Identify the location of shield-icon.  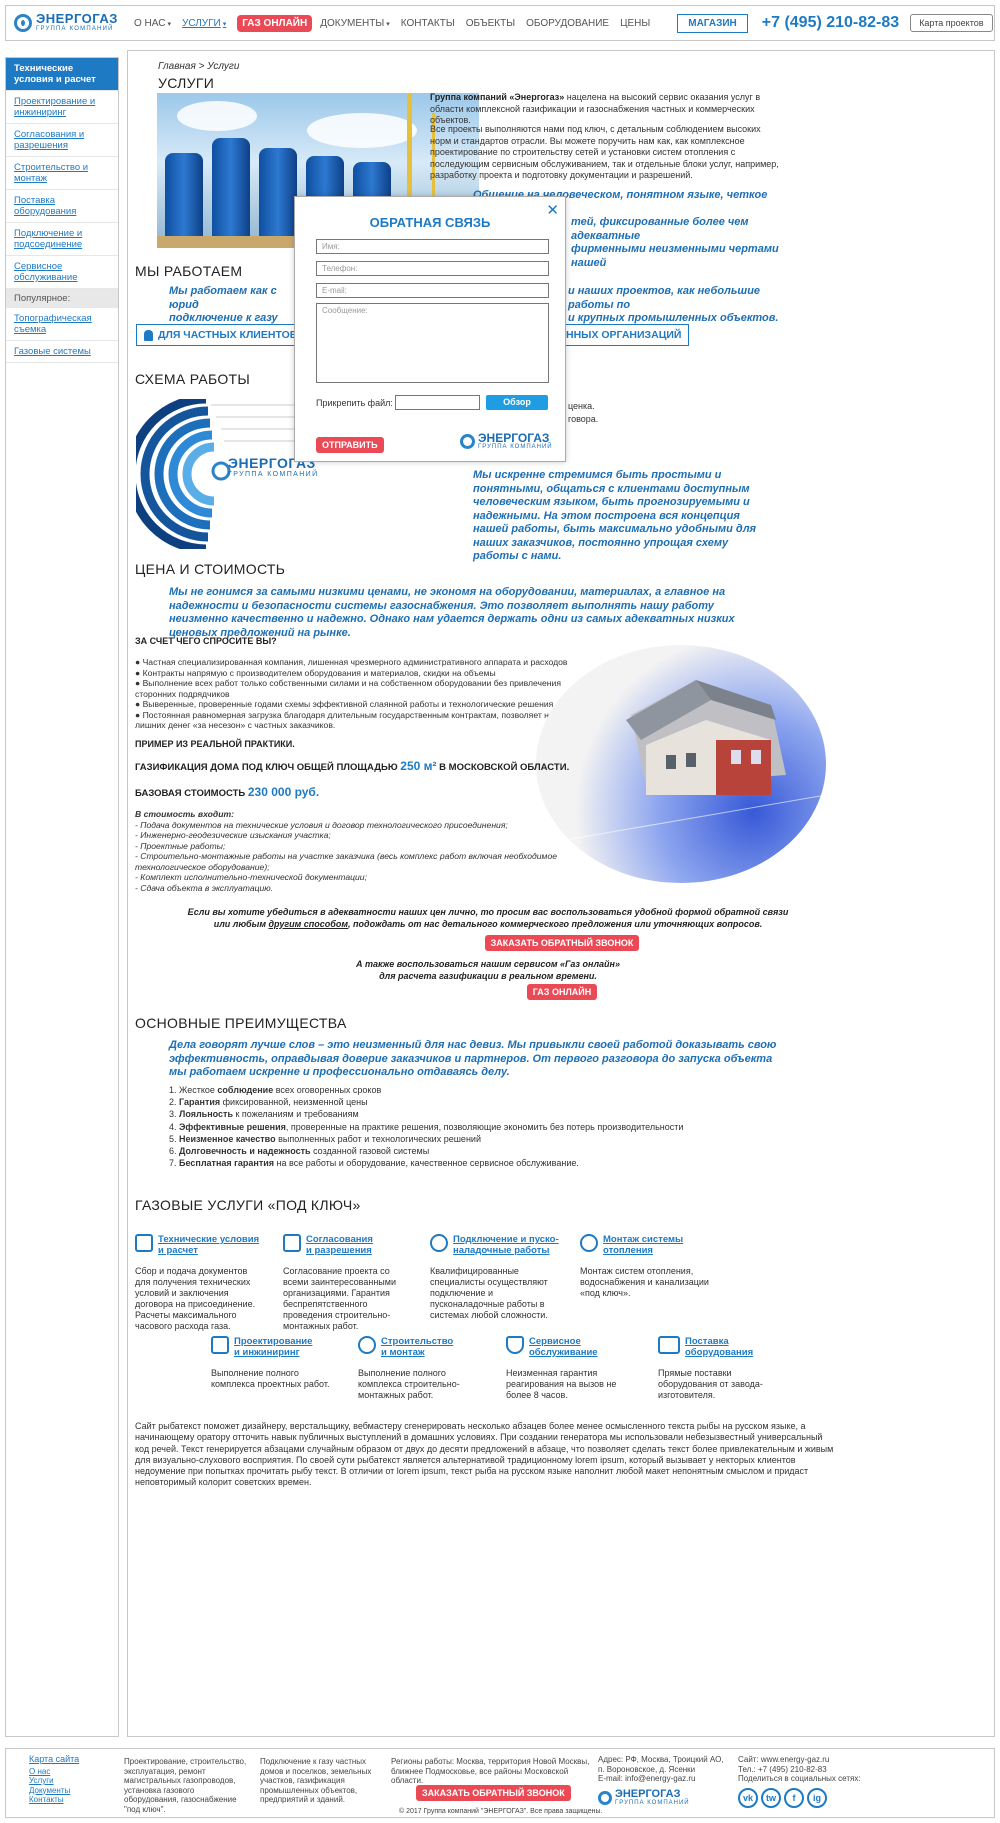
(515, 1345).